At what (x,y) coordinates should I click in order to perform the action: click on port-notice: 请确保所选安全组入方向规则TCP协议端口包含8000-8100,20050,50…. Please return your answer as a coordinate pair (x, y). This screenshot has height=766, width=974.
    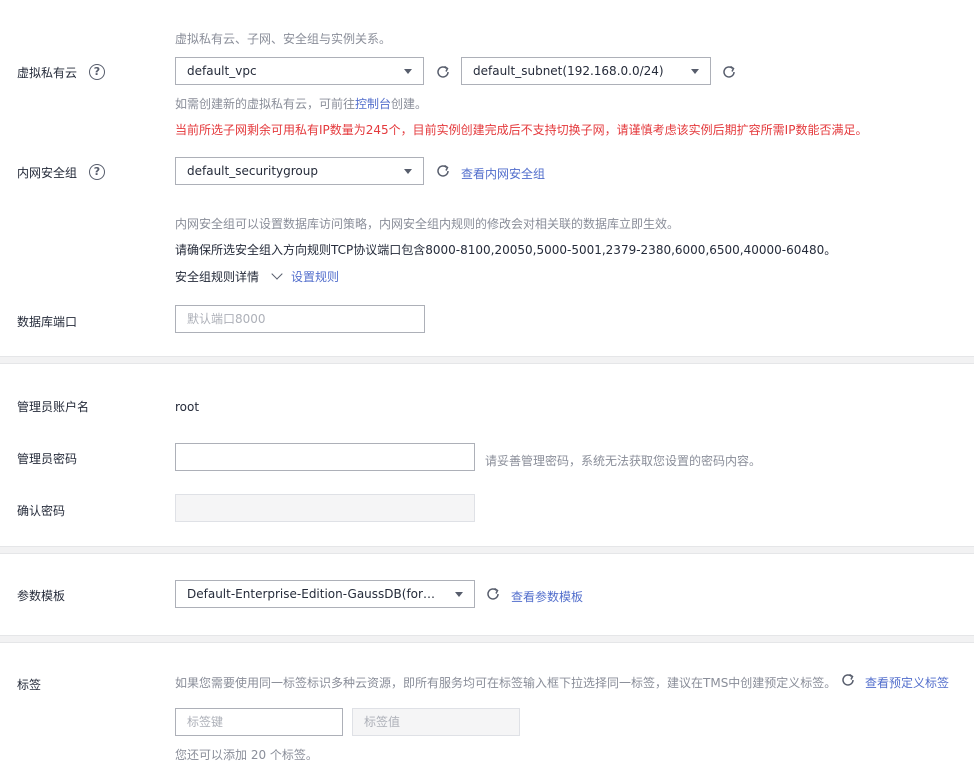
    Looking at the image, I should click on (506, 250).